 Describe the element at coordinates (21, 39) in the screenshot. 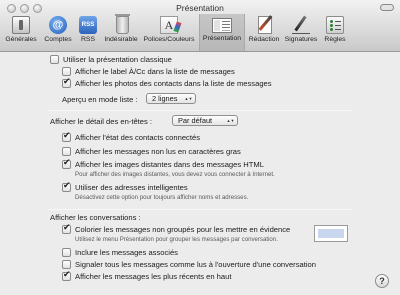

I see `toolbar-item-label: Générales` at that location.